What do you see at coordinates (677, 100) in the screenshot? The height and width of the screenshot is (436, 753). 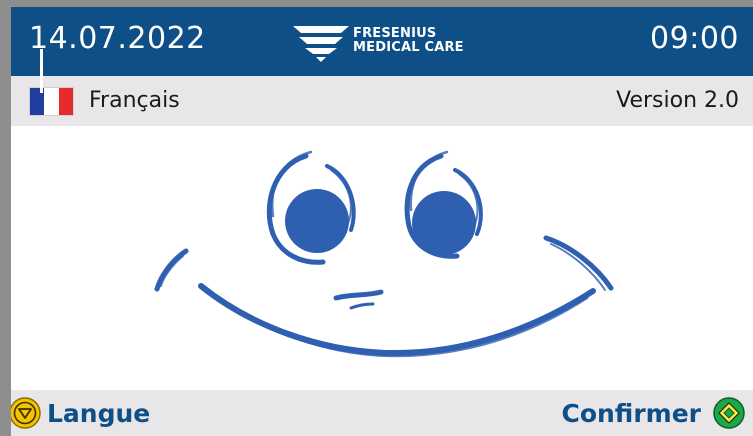 I see `version-label: Version 2.0` at bounding box center [677, 100].